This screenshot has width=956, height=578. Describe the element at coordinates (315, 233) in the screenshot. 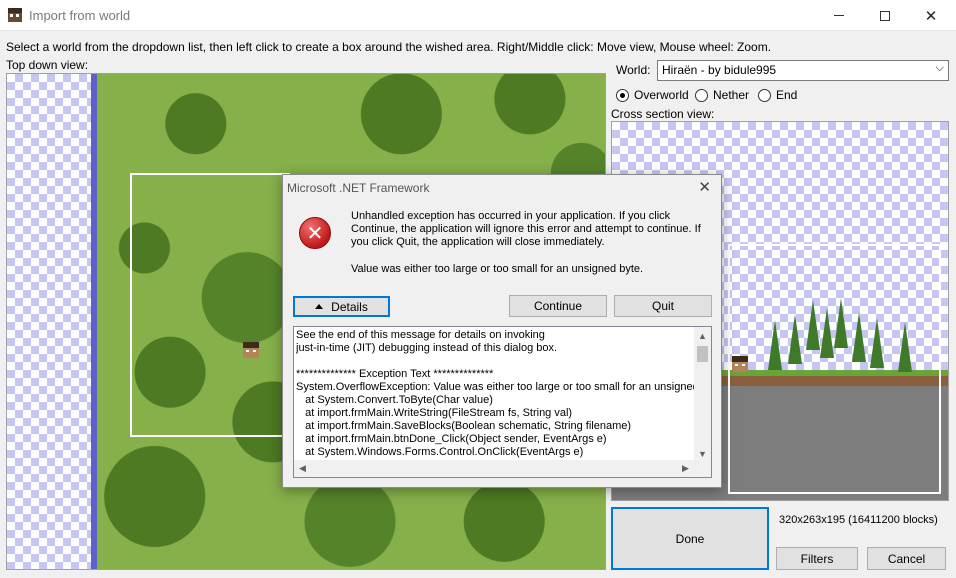

I see `error-icon: ✕` at that location.